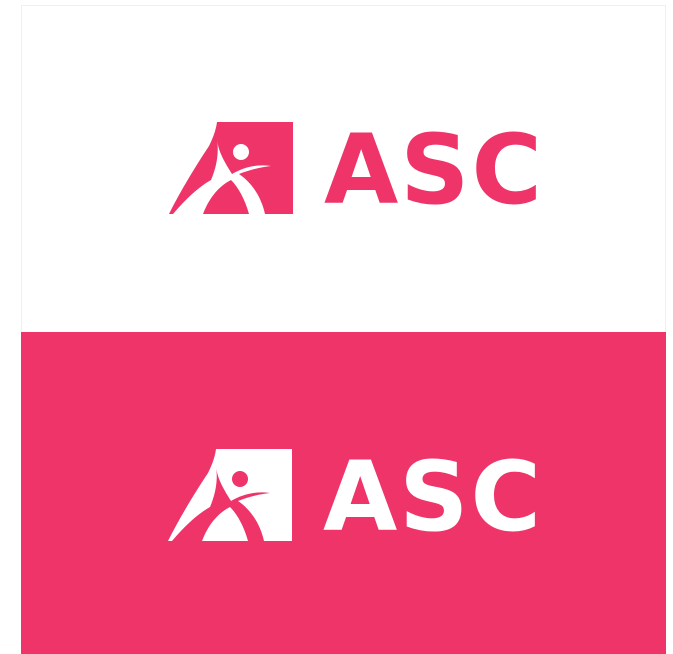  I want to click on logo-lockup-pink: ASC, so click(355, 172).